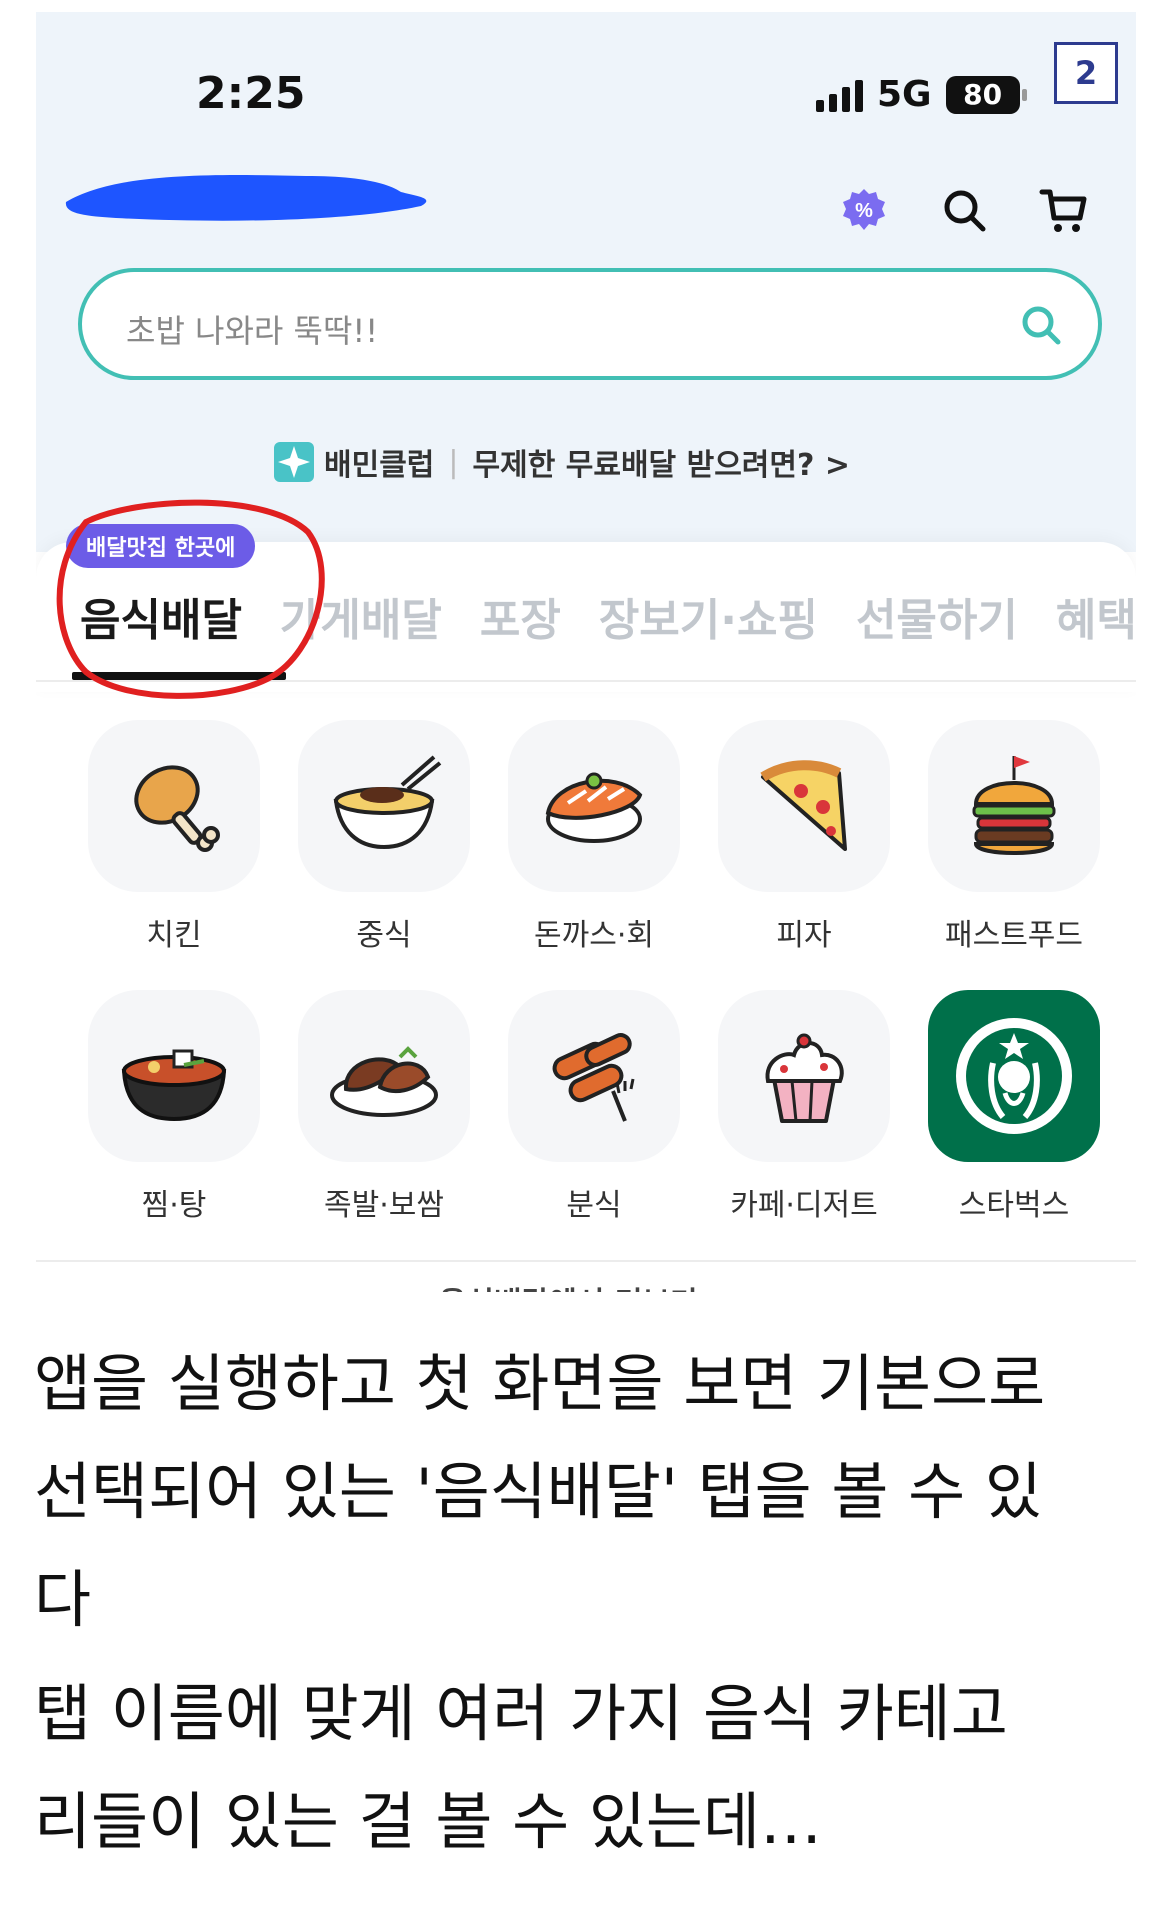 The image size is (1170, 1928). What do you see at coordinates (174, 1076) in the screenshot?
I see `stew-icon` at bounding box center [174, 1076].